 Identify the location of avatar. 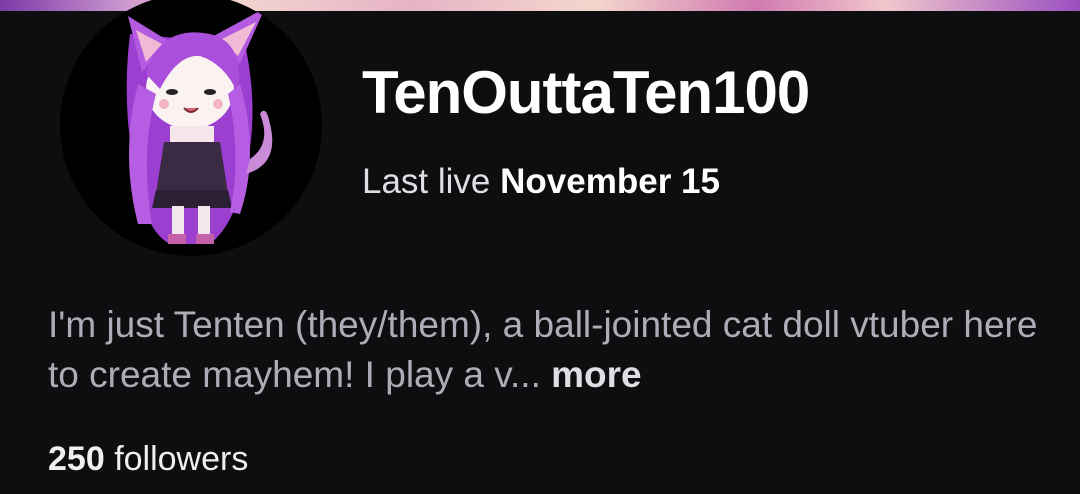
(191, 128).